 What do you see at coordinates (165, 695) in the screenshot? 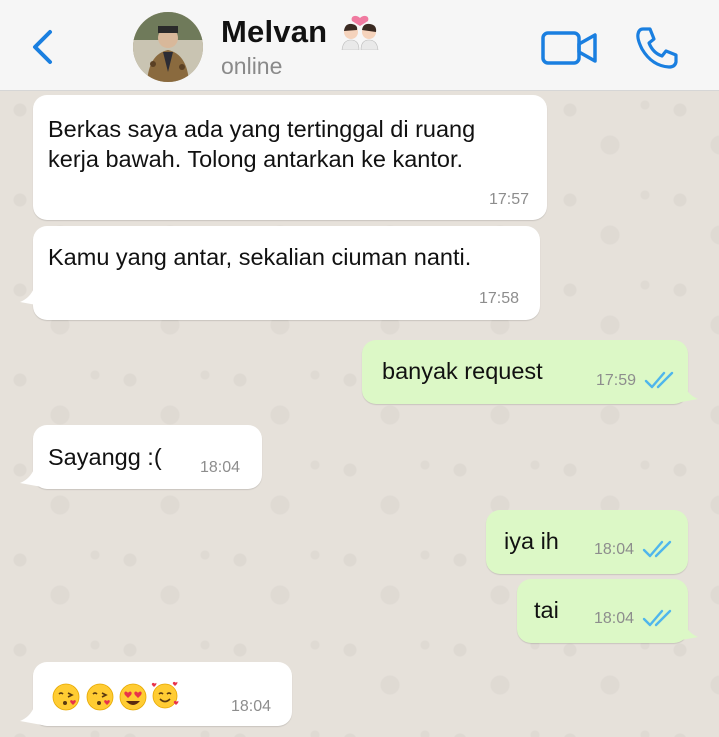
I see `smiling-face-with-hearts-icon` at bounding box center [165, 695].